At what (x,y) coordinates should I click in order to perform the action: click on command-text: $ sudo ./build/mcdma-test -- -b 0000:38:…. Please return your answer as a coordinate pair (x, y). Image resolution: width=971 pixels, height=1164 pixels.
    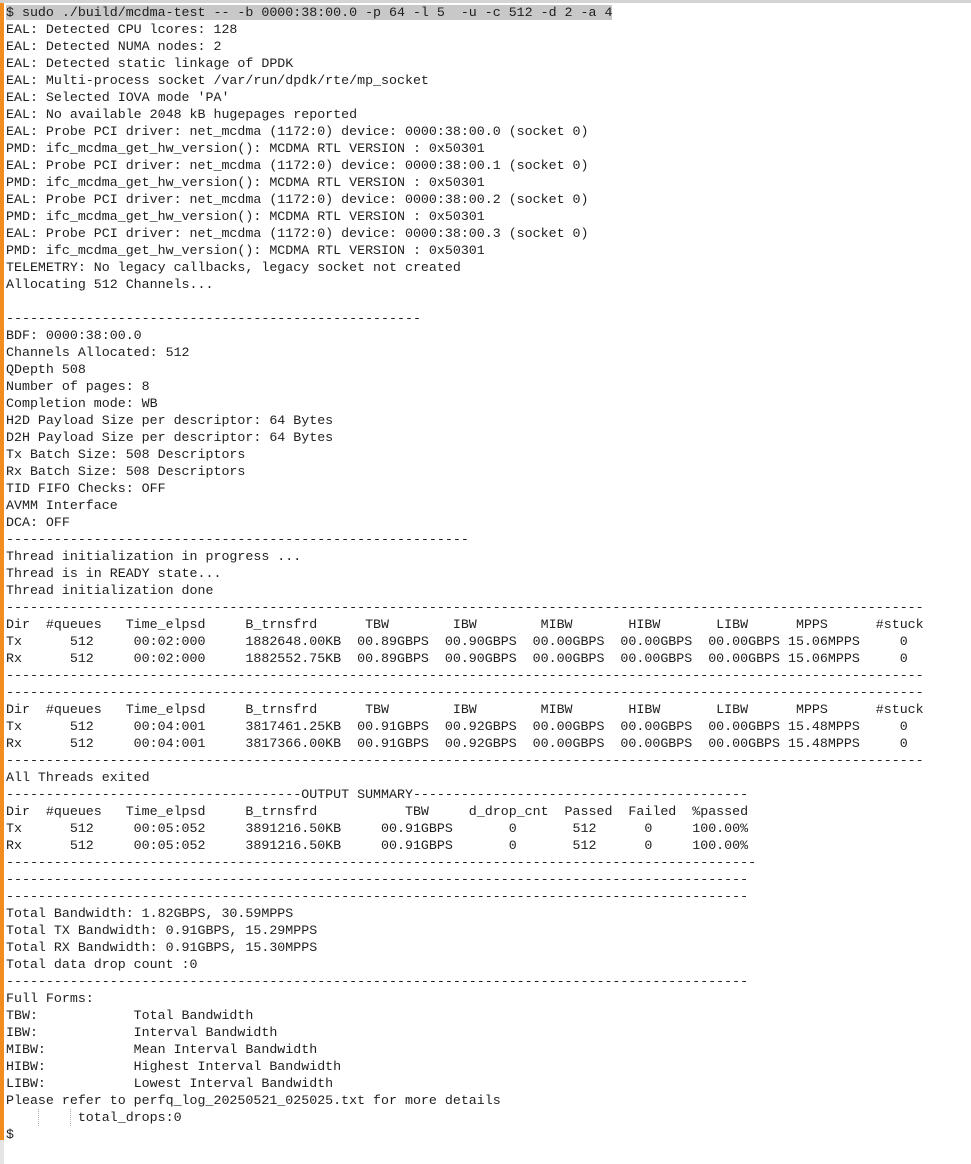
    Looking at the image, I should click on (309, 12).